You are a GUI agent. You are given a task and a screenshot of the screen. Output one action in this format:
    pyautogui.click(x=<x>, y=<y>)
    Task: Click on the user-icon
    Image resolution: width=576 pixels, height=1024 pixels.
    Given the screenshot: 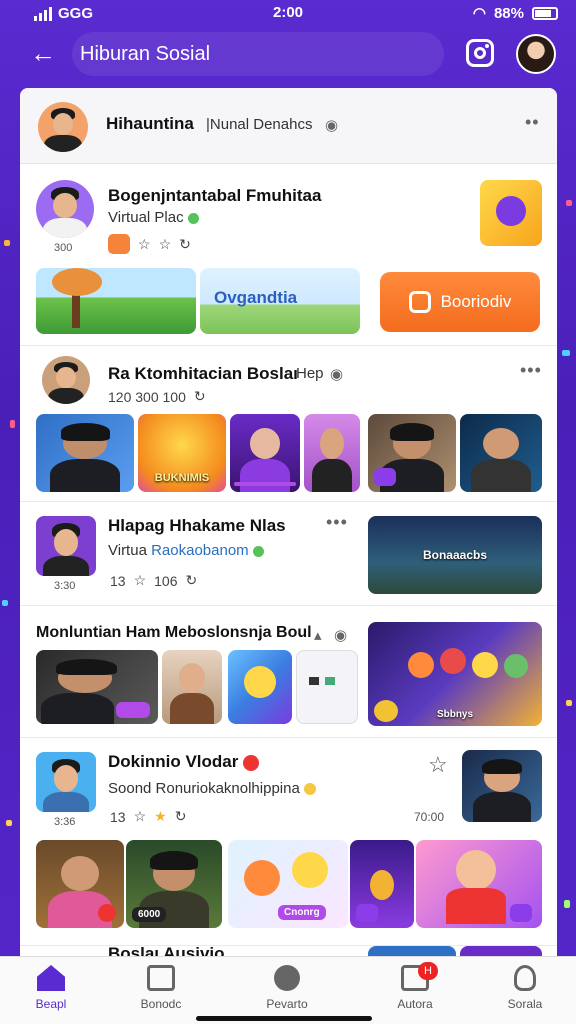 What is the action you would take?
    pyautogui.click(x=525, y=978)
    